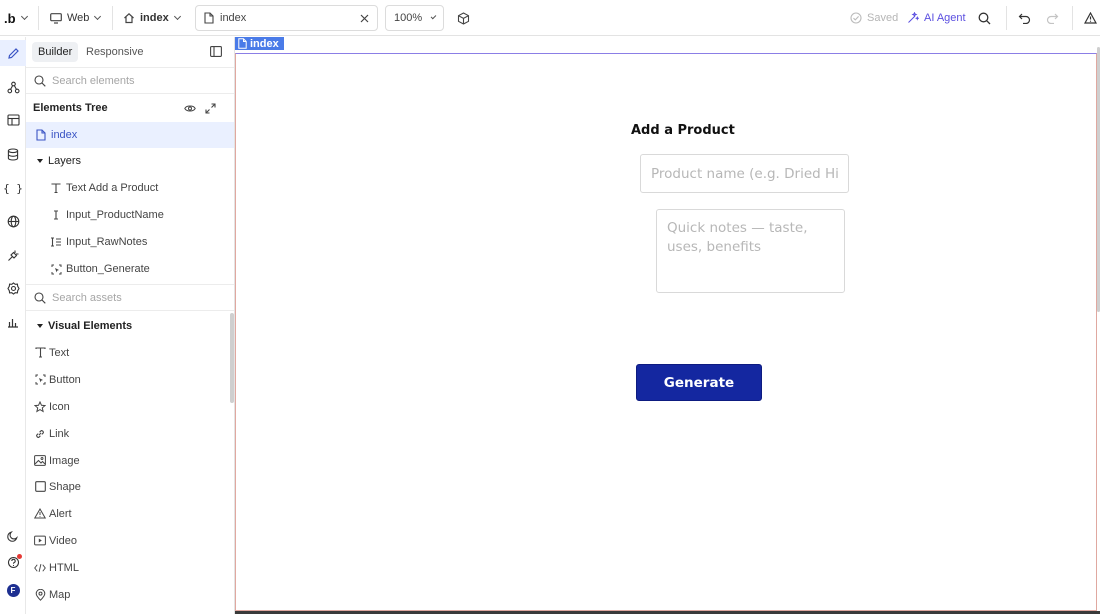 The width and height of the screenshot is (1100, 614). What do you see at coordinates (130, 513) in the screenshot?
I see `element-alert: Alert` at bounding box center [130, 513].